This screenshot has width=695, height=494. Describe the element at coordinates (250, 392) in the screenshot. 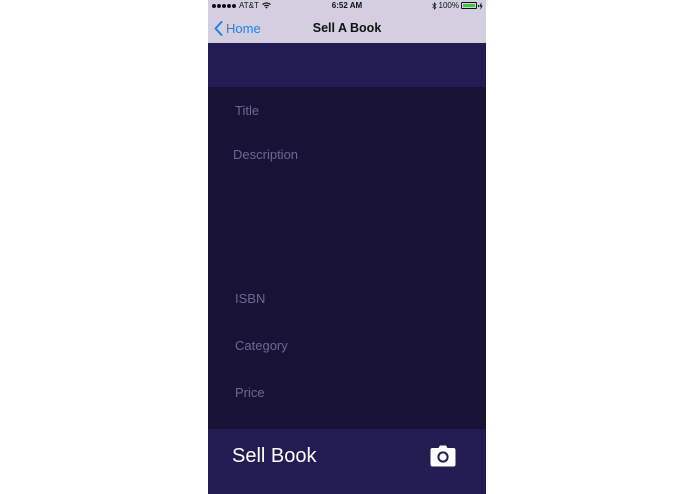

I see `price-placeholder: Price` at that location.